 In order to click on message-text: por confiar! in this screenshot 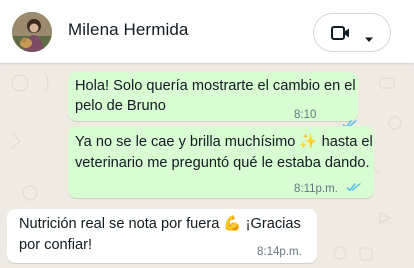, I will do `click(56, 245)`.